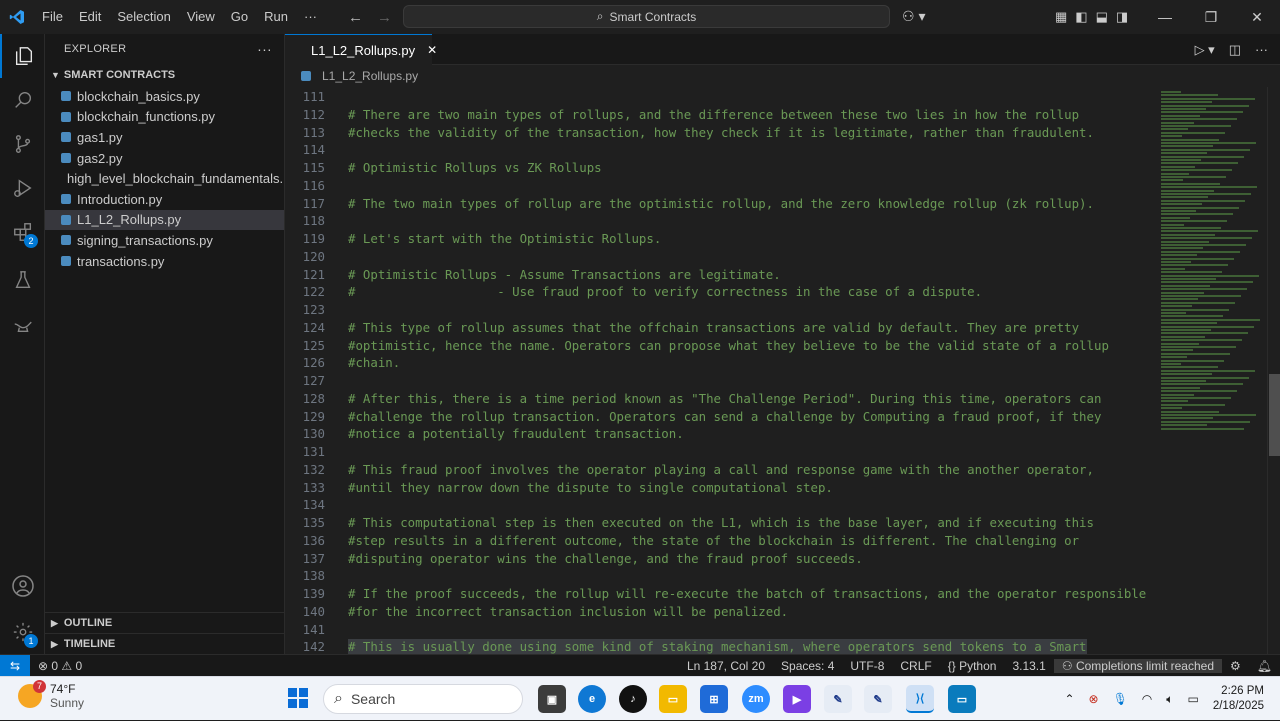  I want to click on microsoft-store-icon: ⊞, so click(714, 699).